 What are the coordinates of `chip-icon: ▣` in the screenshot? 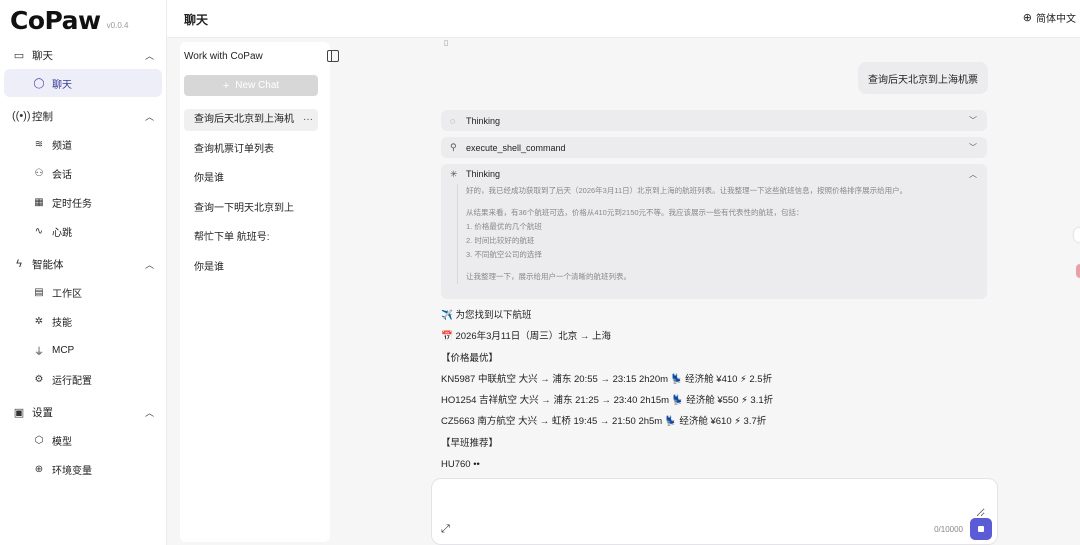 It's located at (19, 412).